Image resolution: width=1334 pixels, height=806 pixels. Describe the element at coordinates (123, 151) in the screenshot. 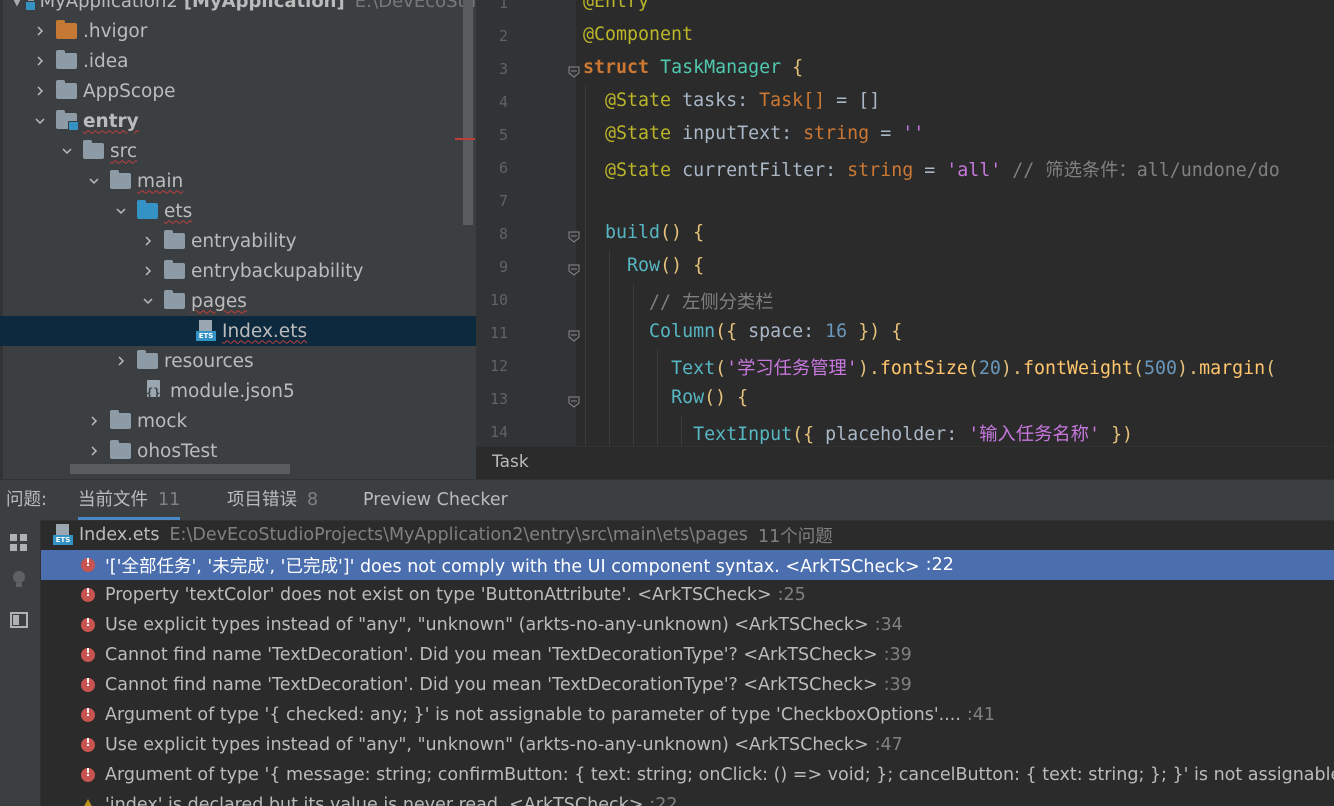

I see `tree-item-label: src` at that location.